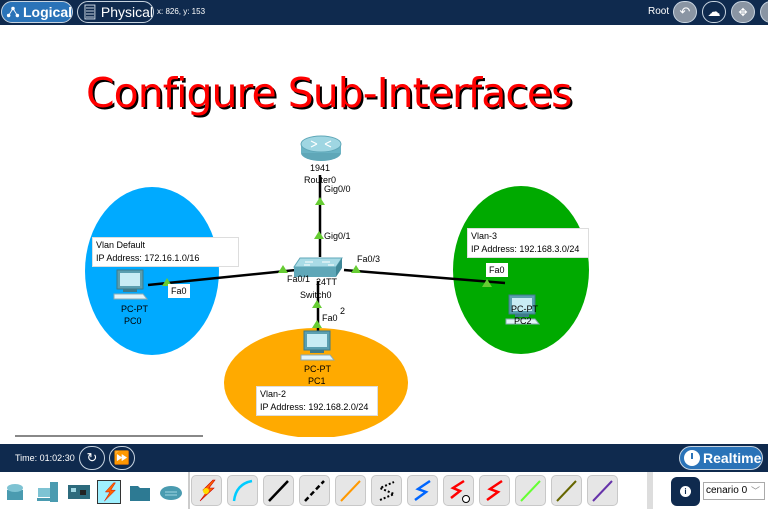 The image size is (768, 509). What do you see at coordinates (327, 282) in the screenshot?
I see `switch-model-label: 24TT` at bounding box center [327, 282].